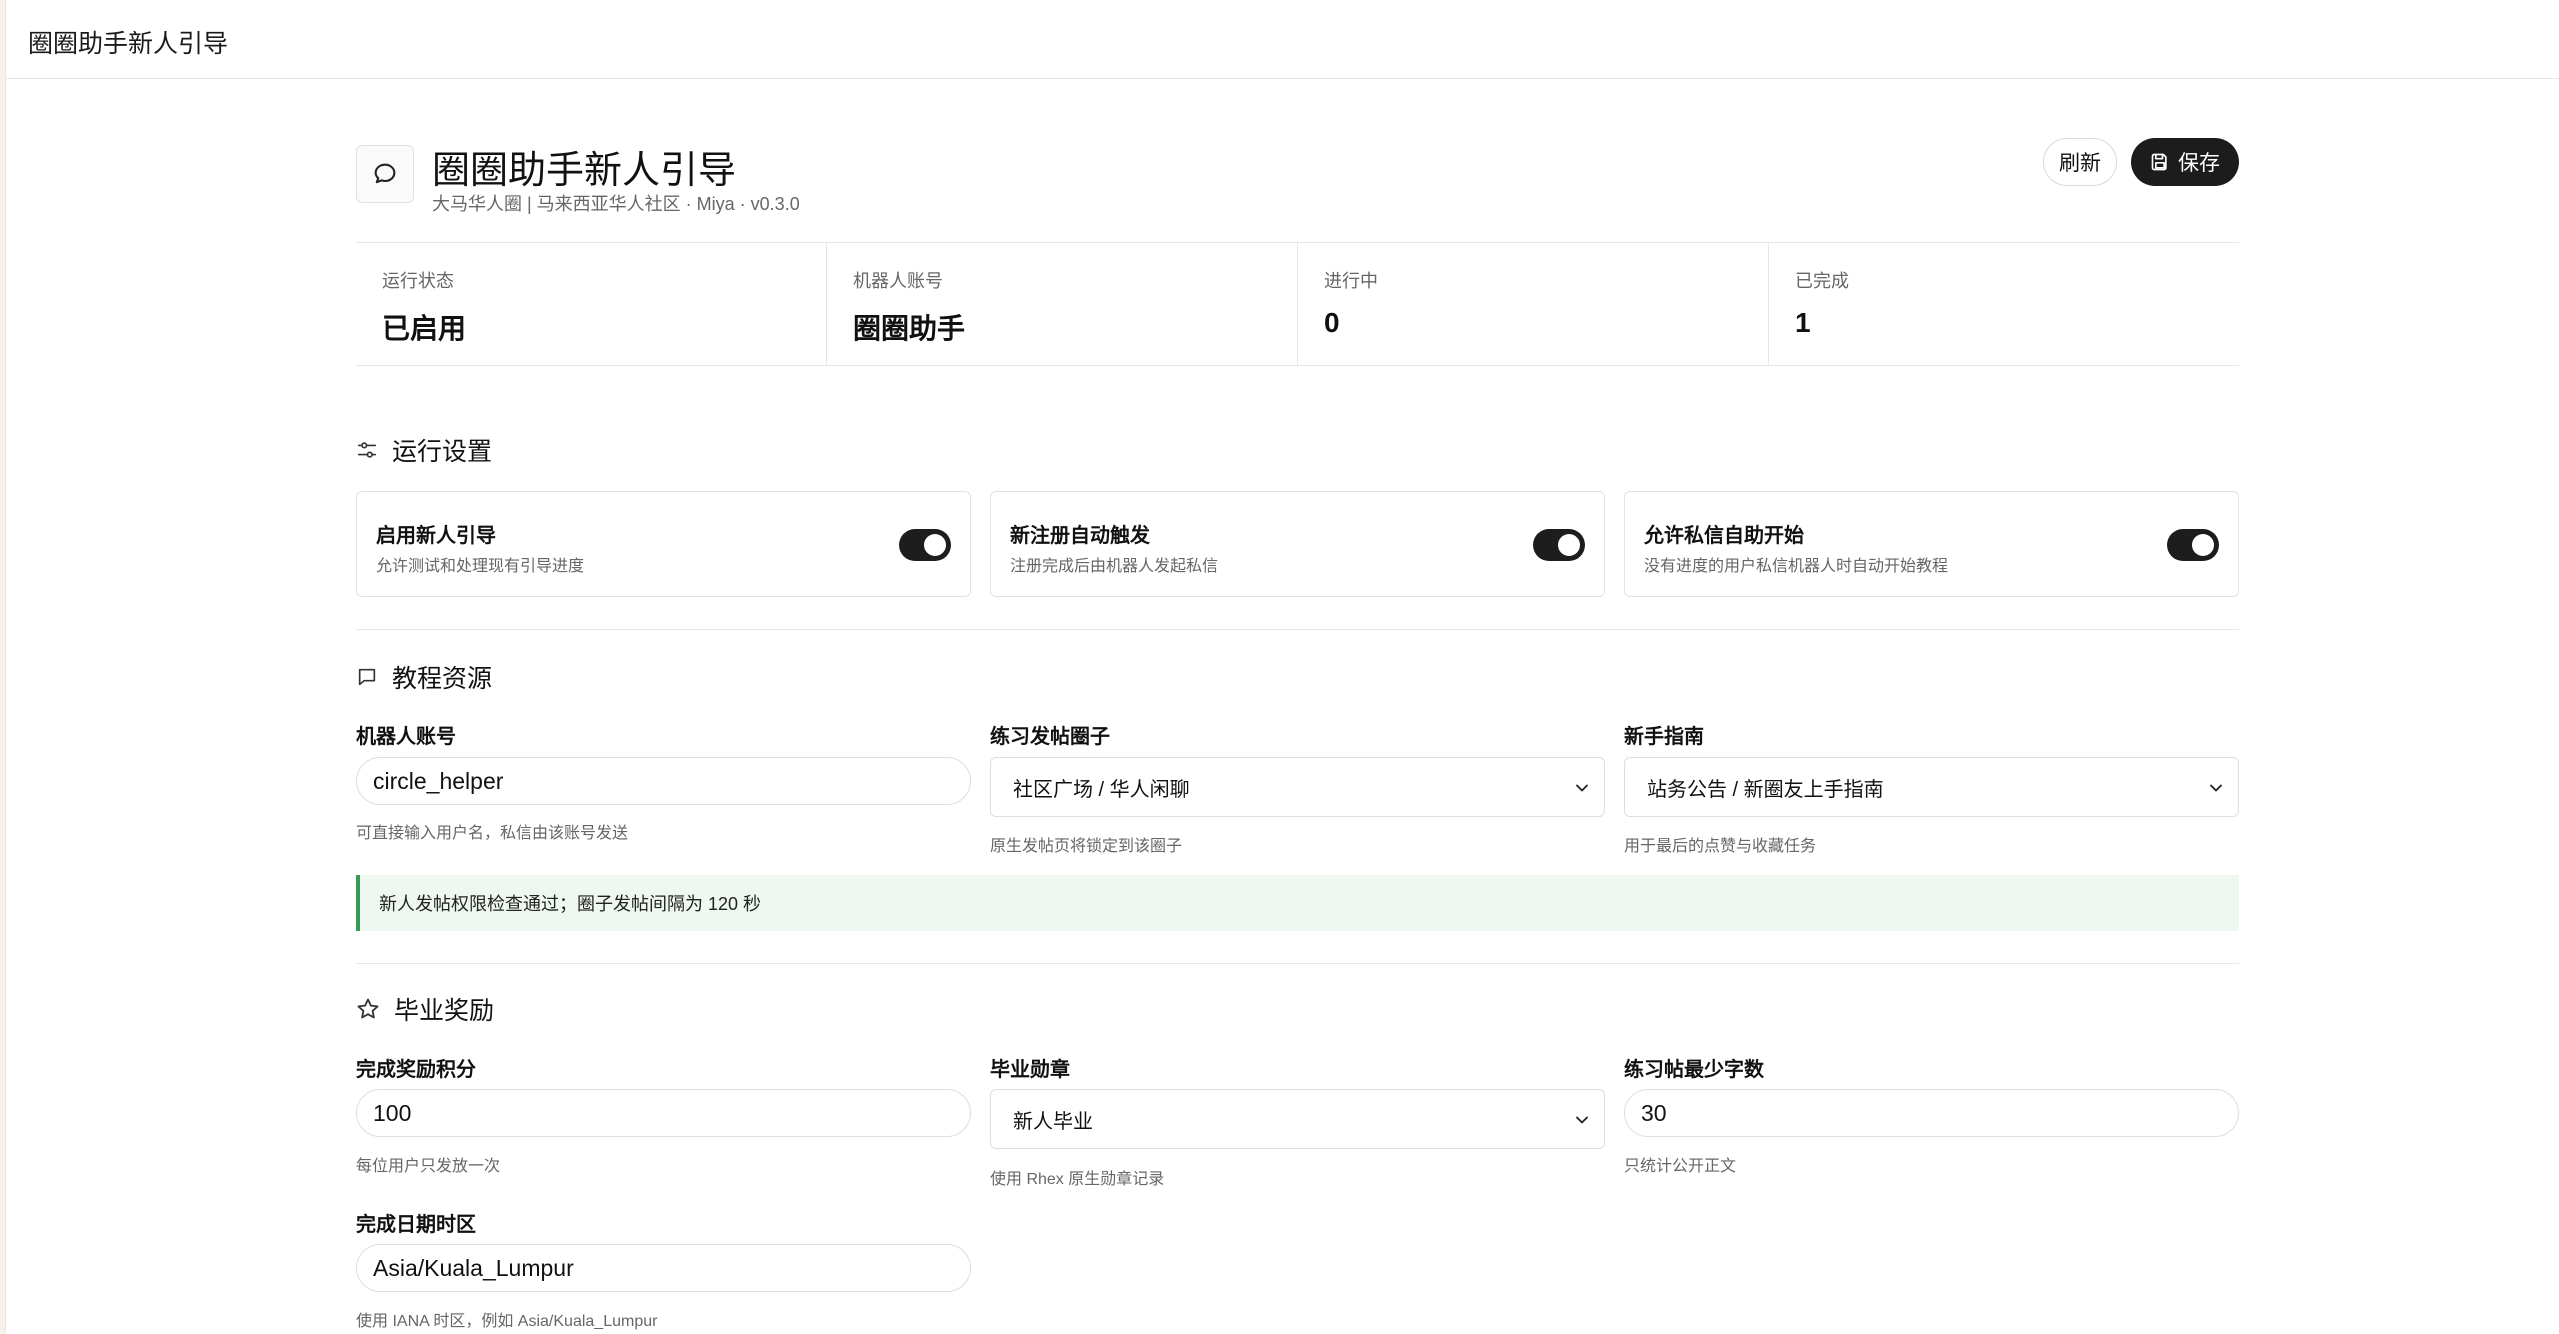  I want to click on practice-circle-label: 练习发帖圈子, so click(1050, 737).